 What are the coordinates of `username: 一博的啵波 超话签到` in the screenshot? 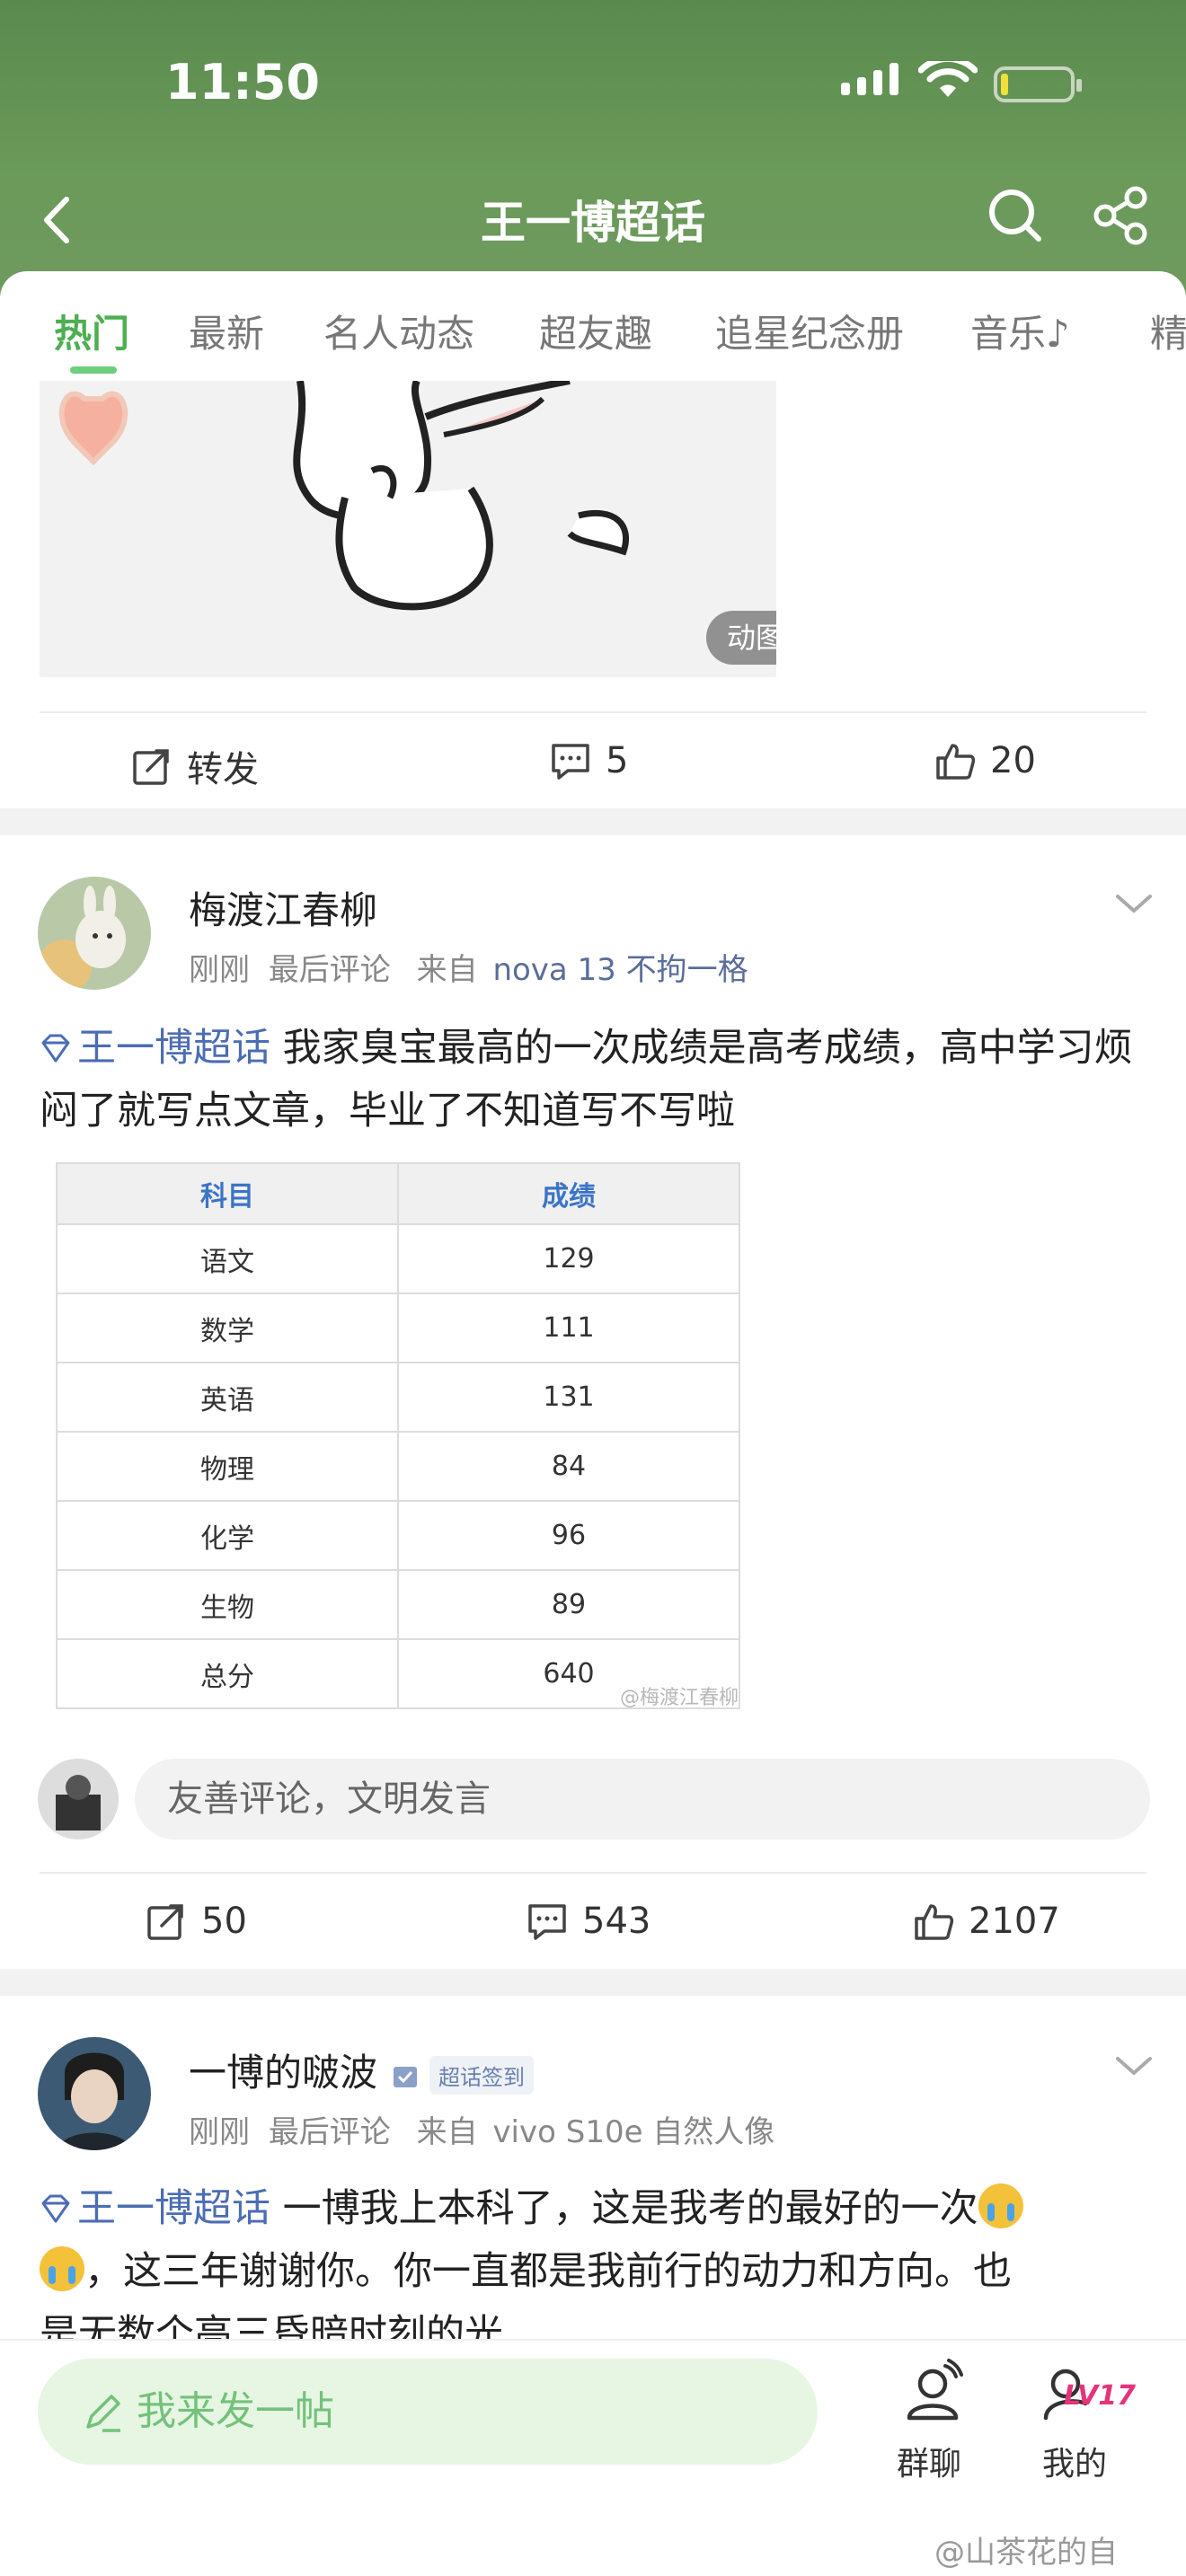 It's located at (362, 2069).